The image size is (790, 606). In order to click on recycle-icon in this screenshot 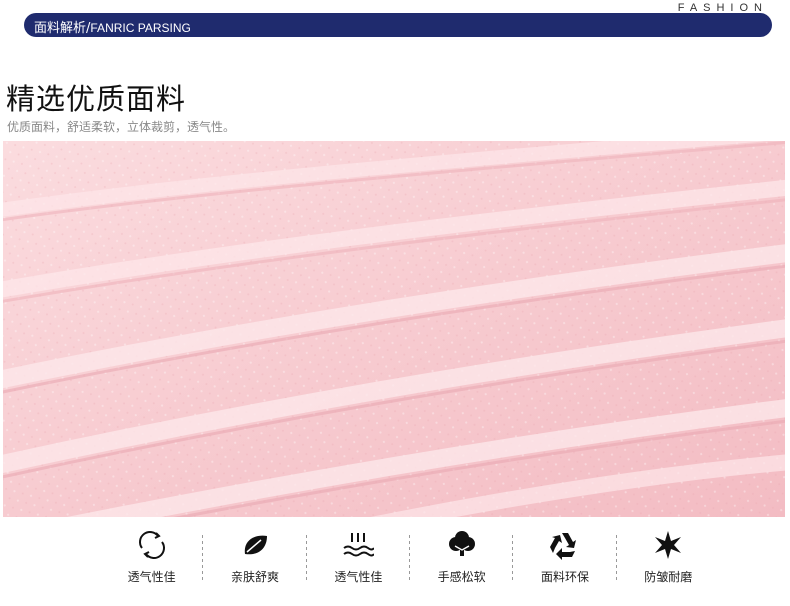, I will do `click(565, 545)`.